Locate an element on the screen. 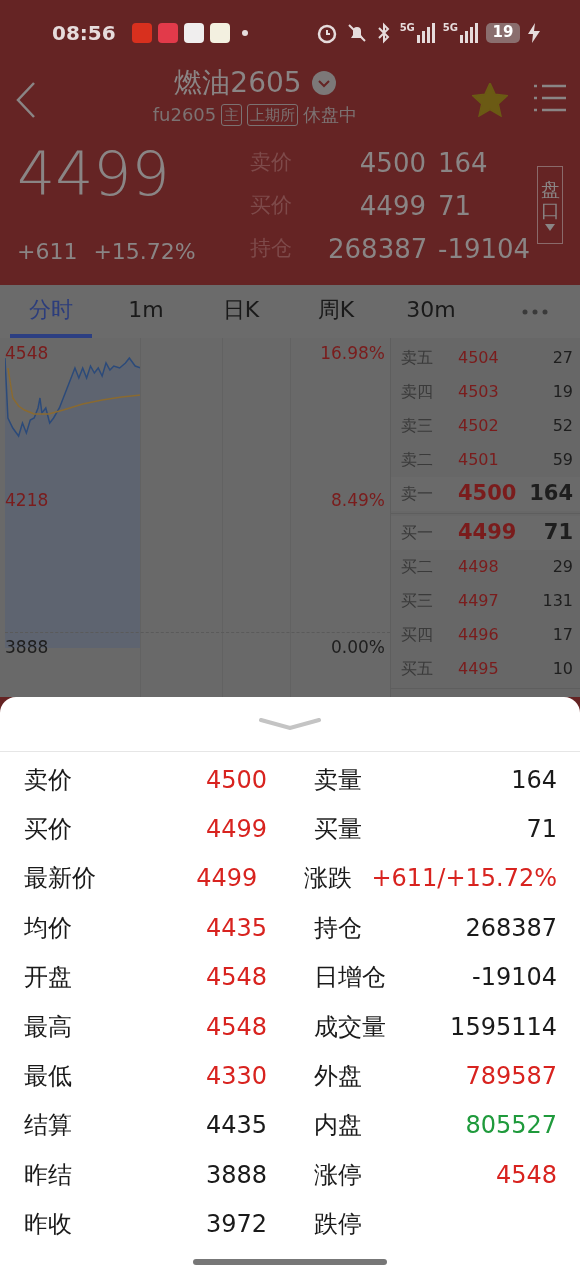 Image resolution: width=580 pixels, height=1275 pixels. order-price: 4497 is located at coordinates (478, 601).